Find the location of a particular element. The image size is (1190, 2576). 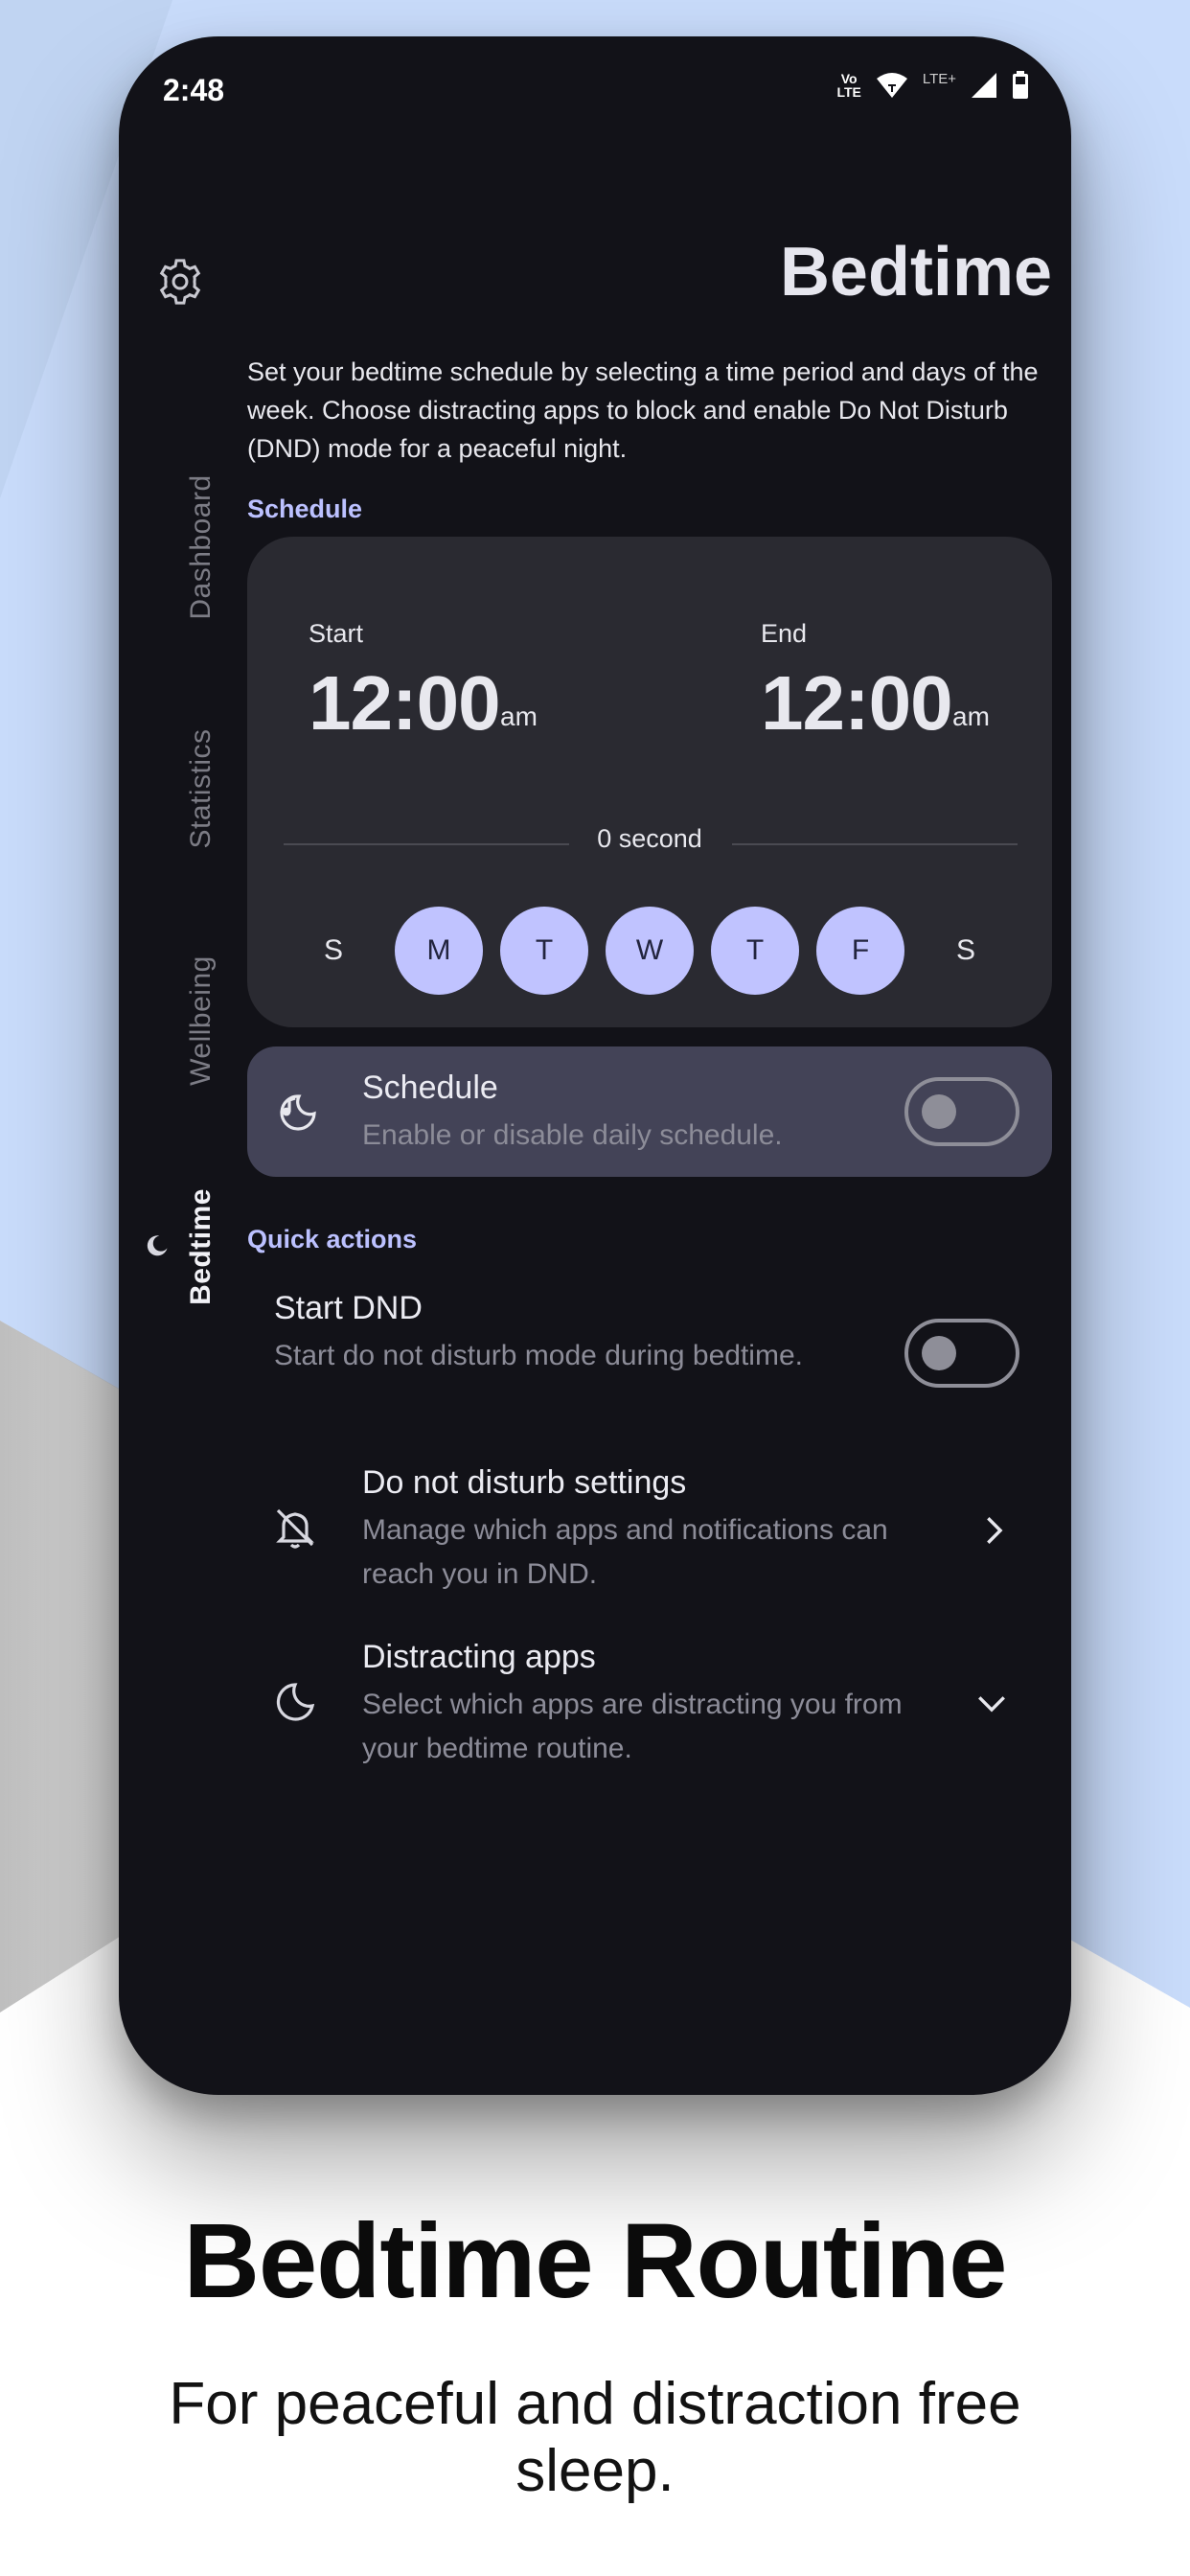

status-icons: Vo LTE LTE+ is located at coordinates (933, 85).